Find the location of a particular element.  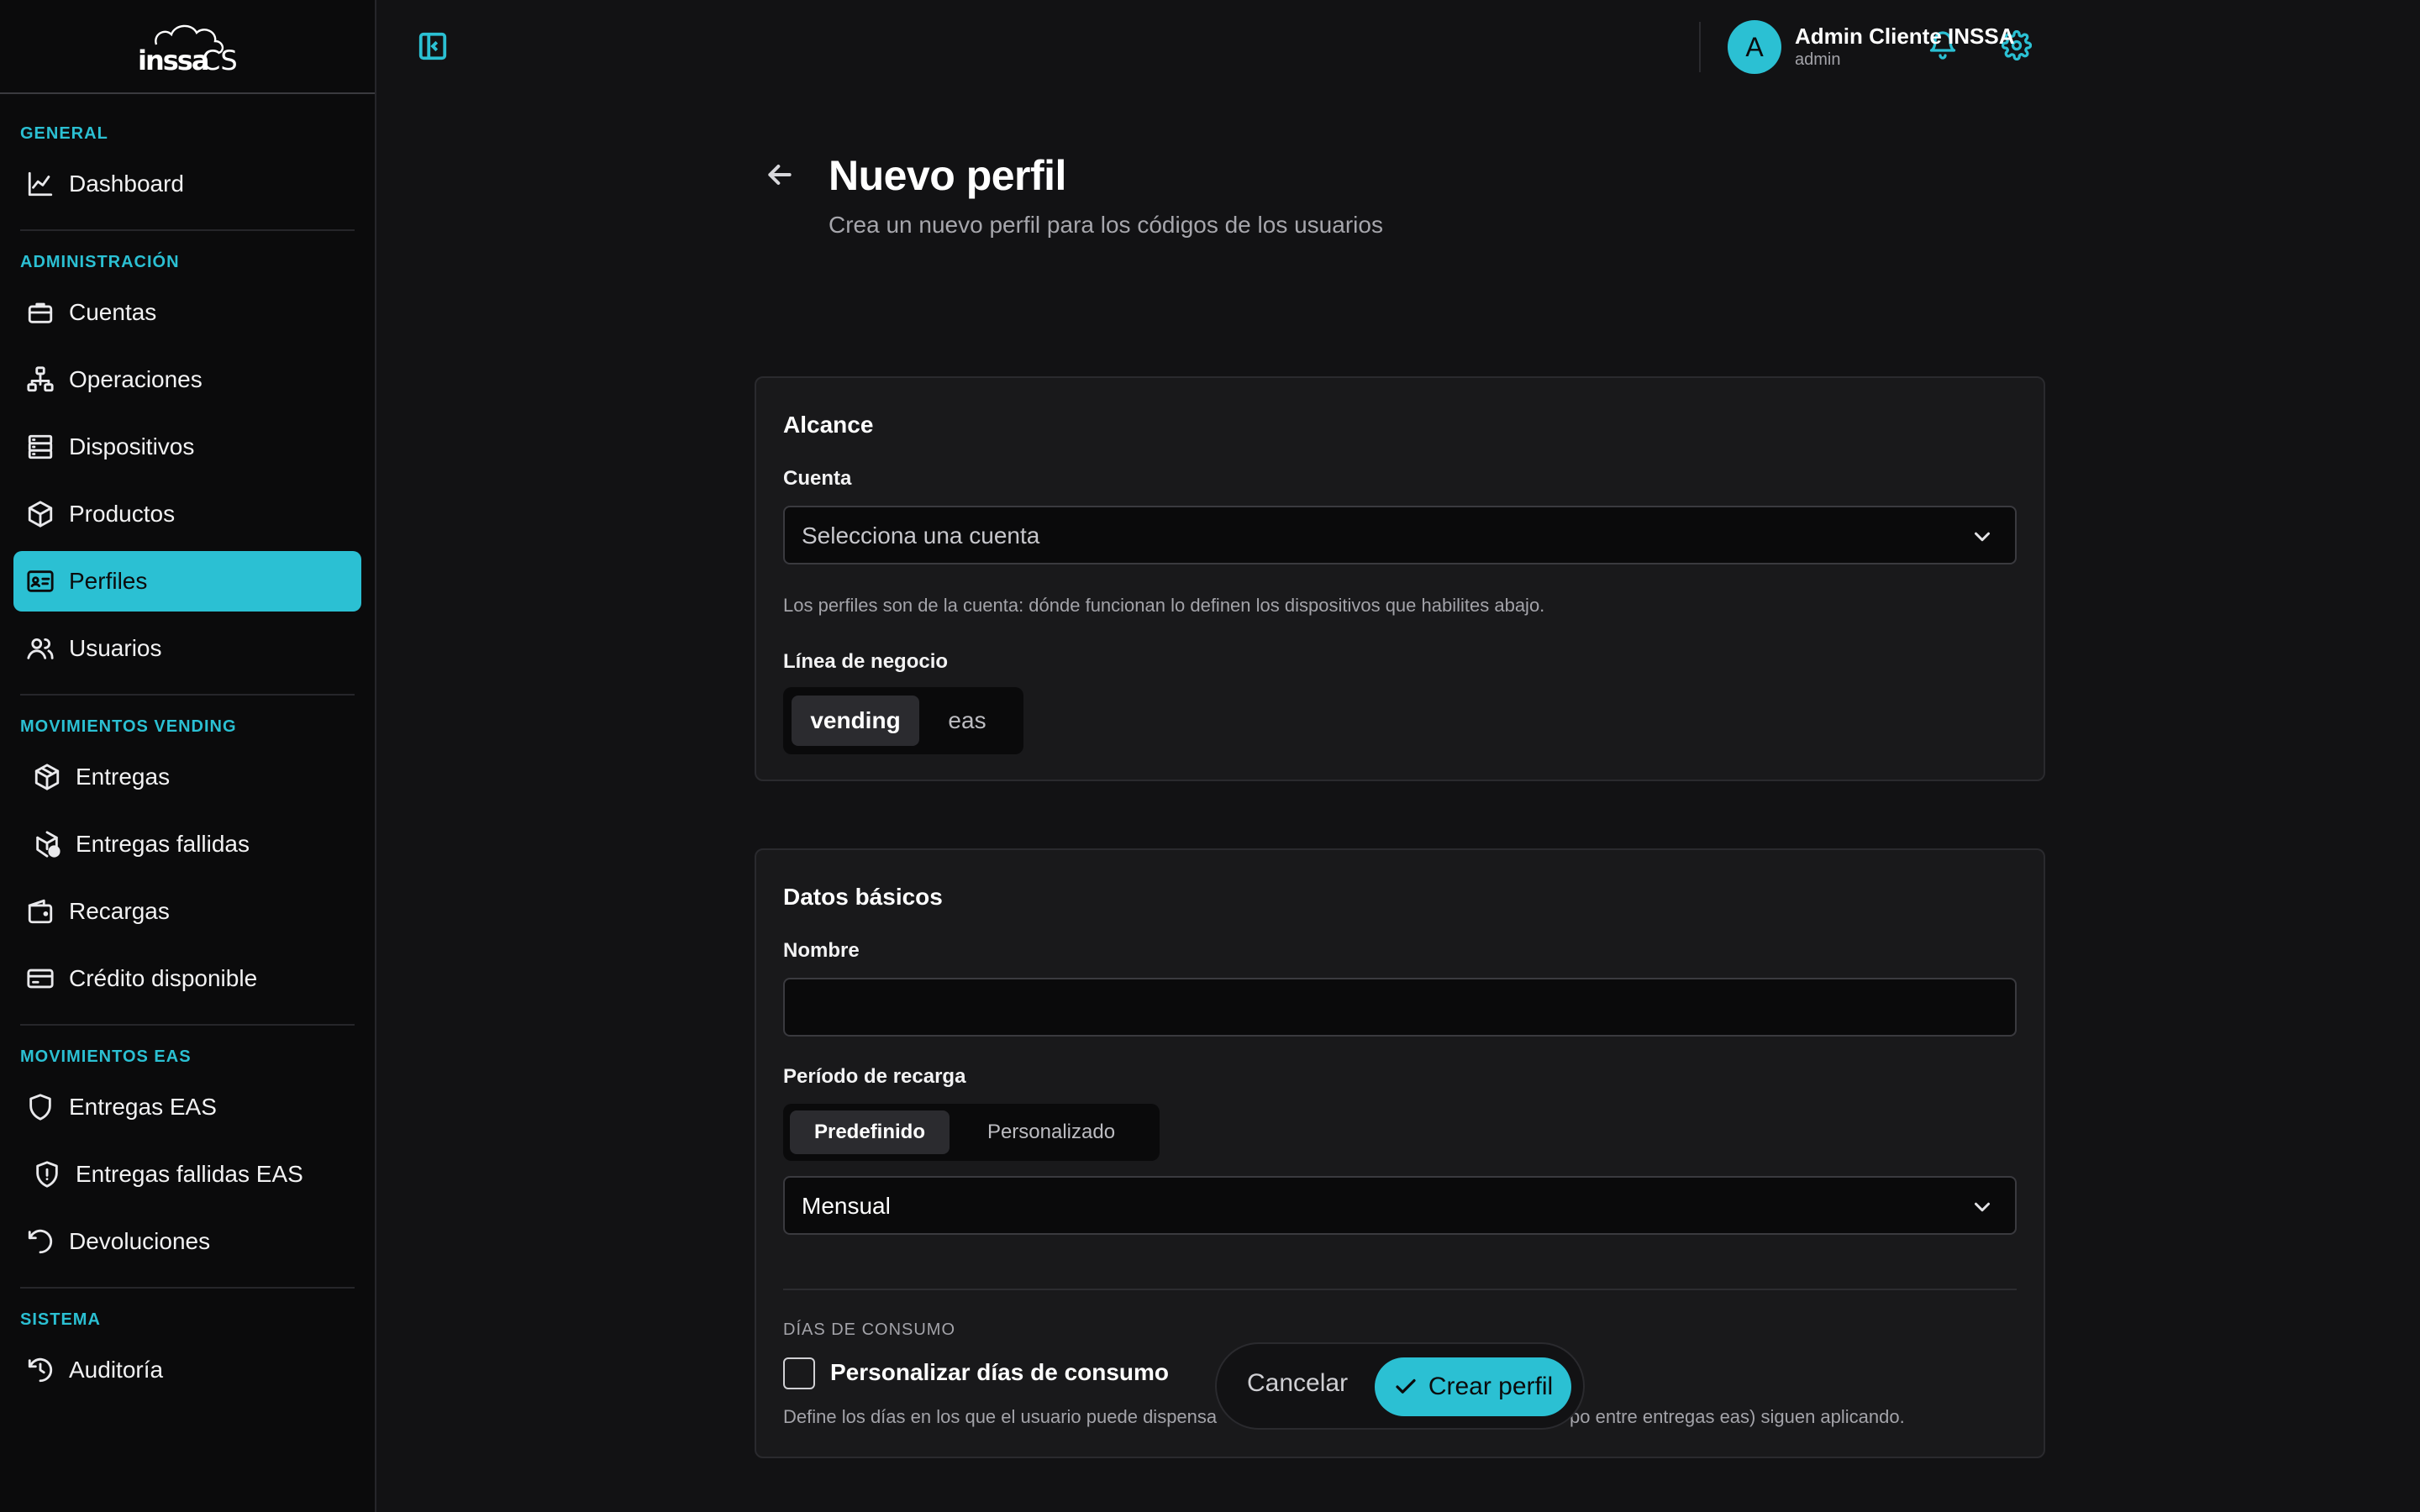

inssa-cloud-logo-icon: inssa CS is located at coordinates (188, 50).